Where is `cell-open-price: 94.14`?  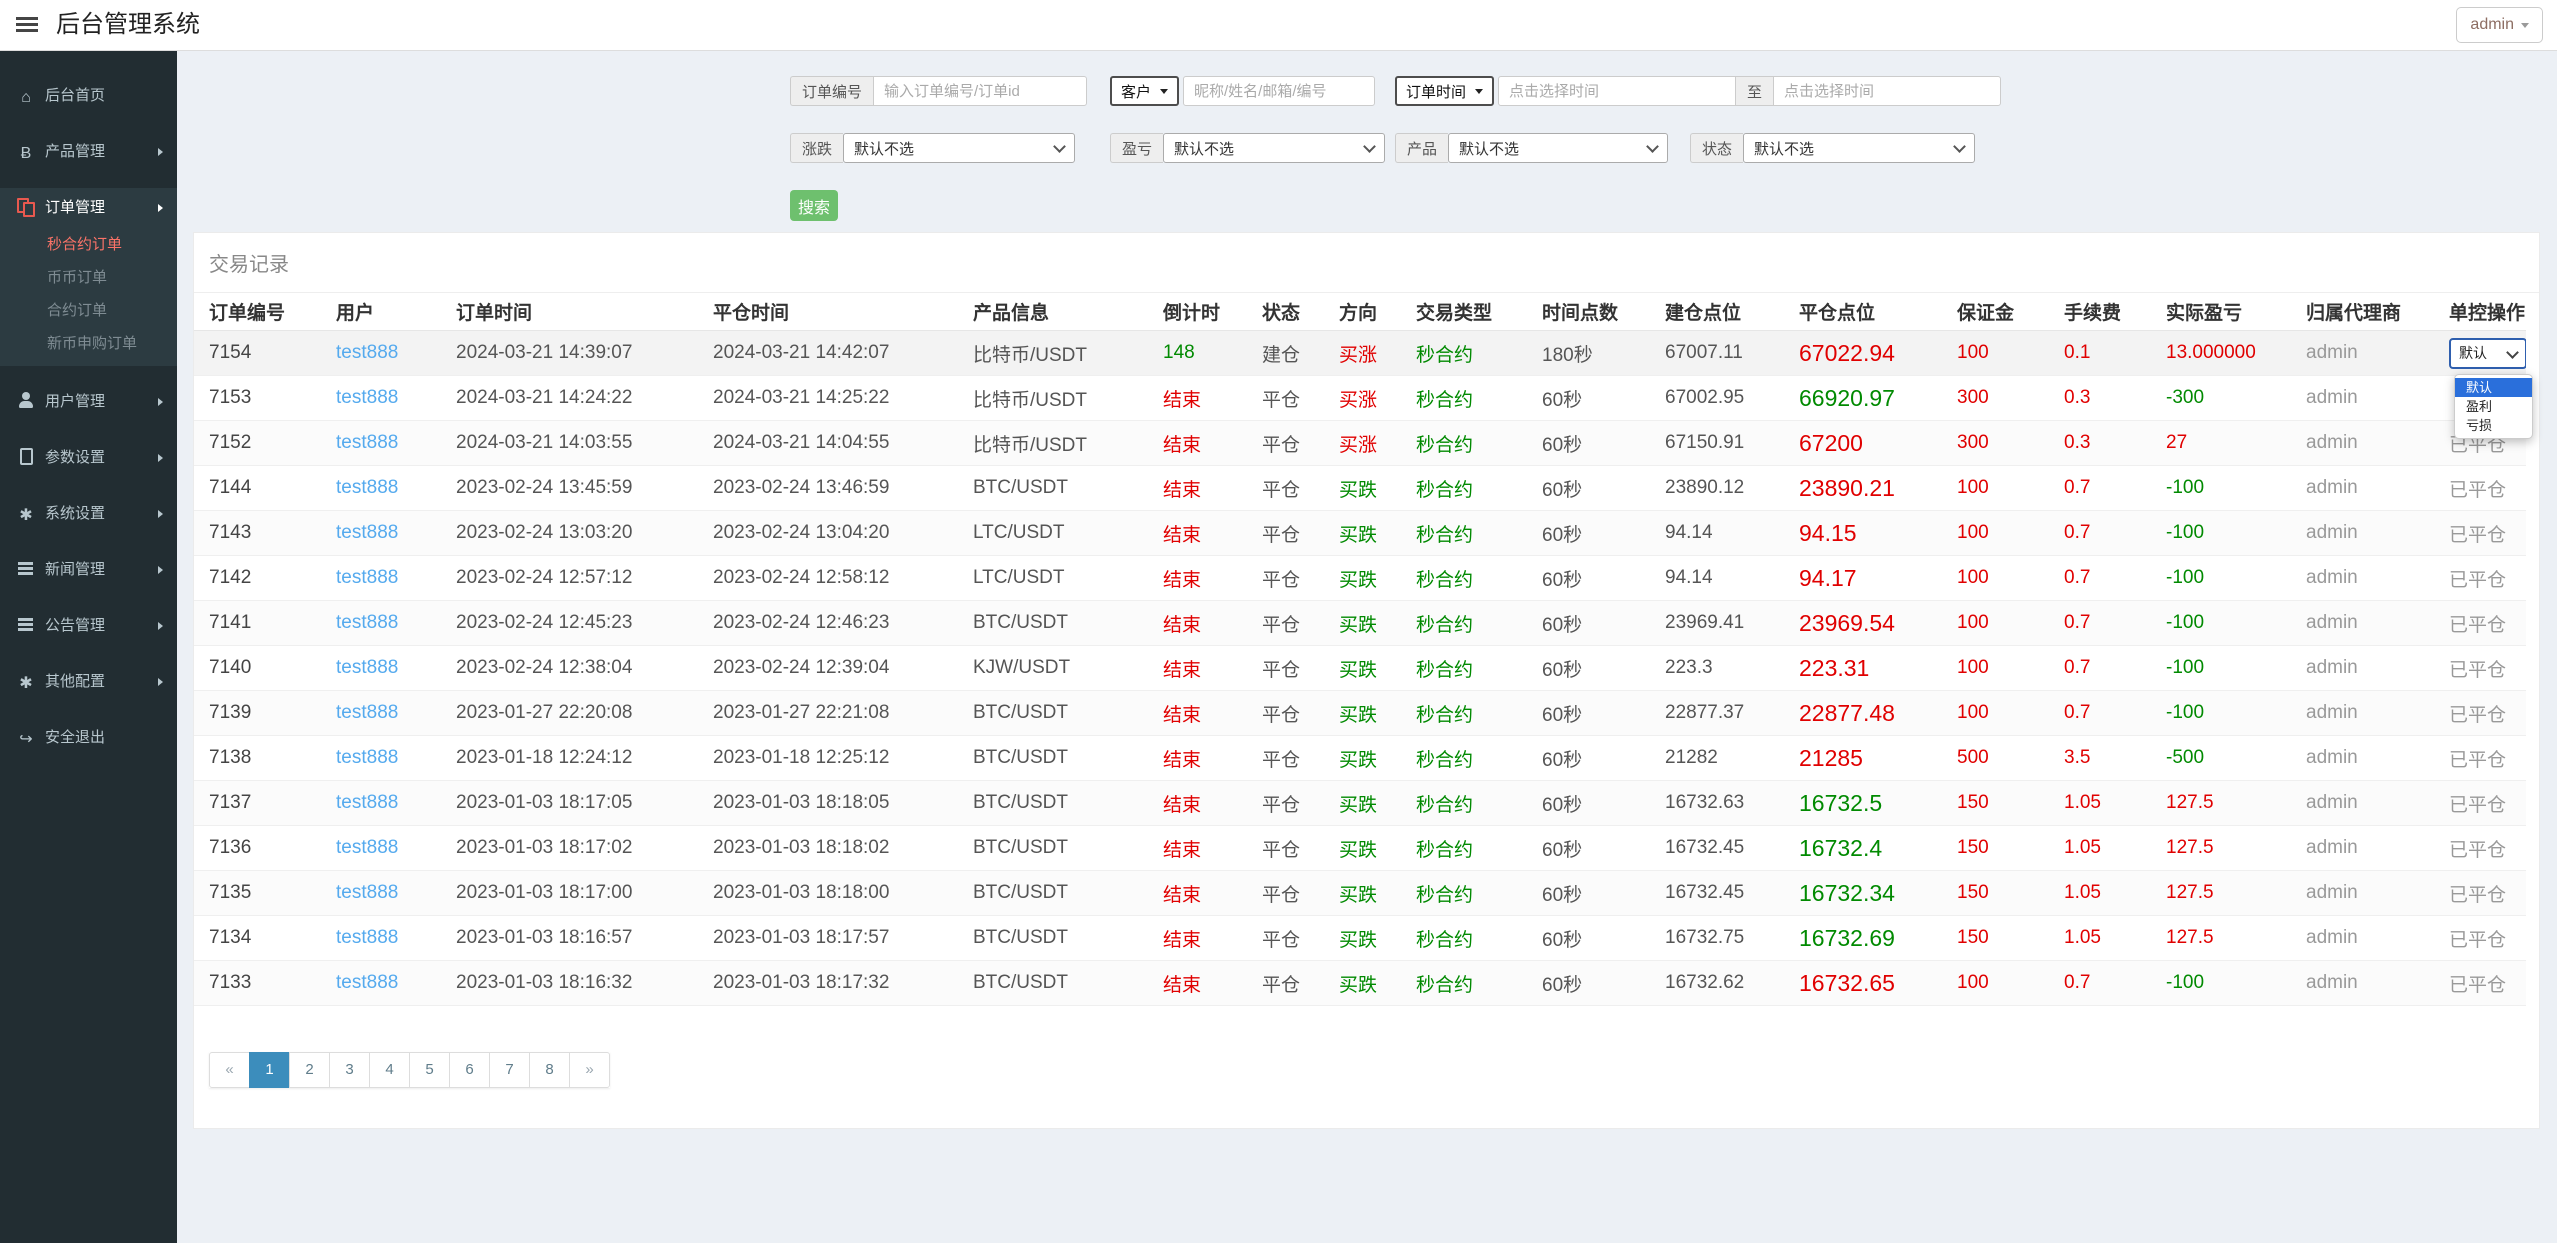
cell-open-price: 94.14 is located at coordinates (1724, 578).